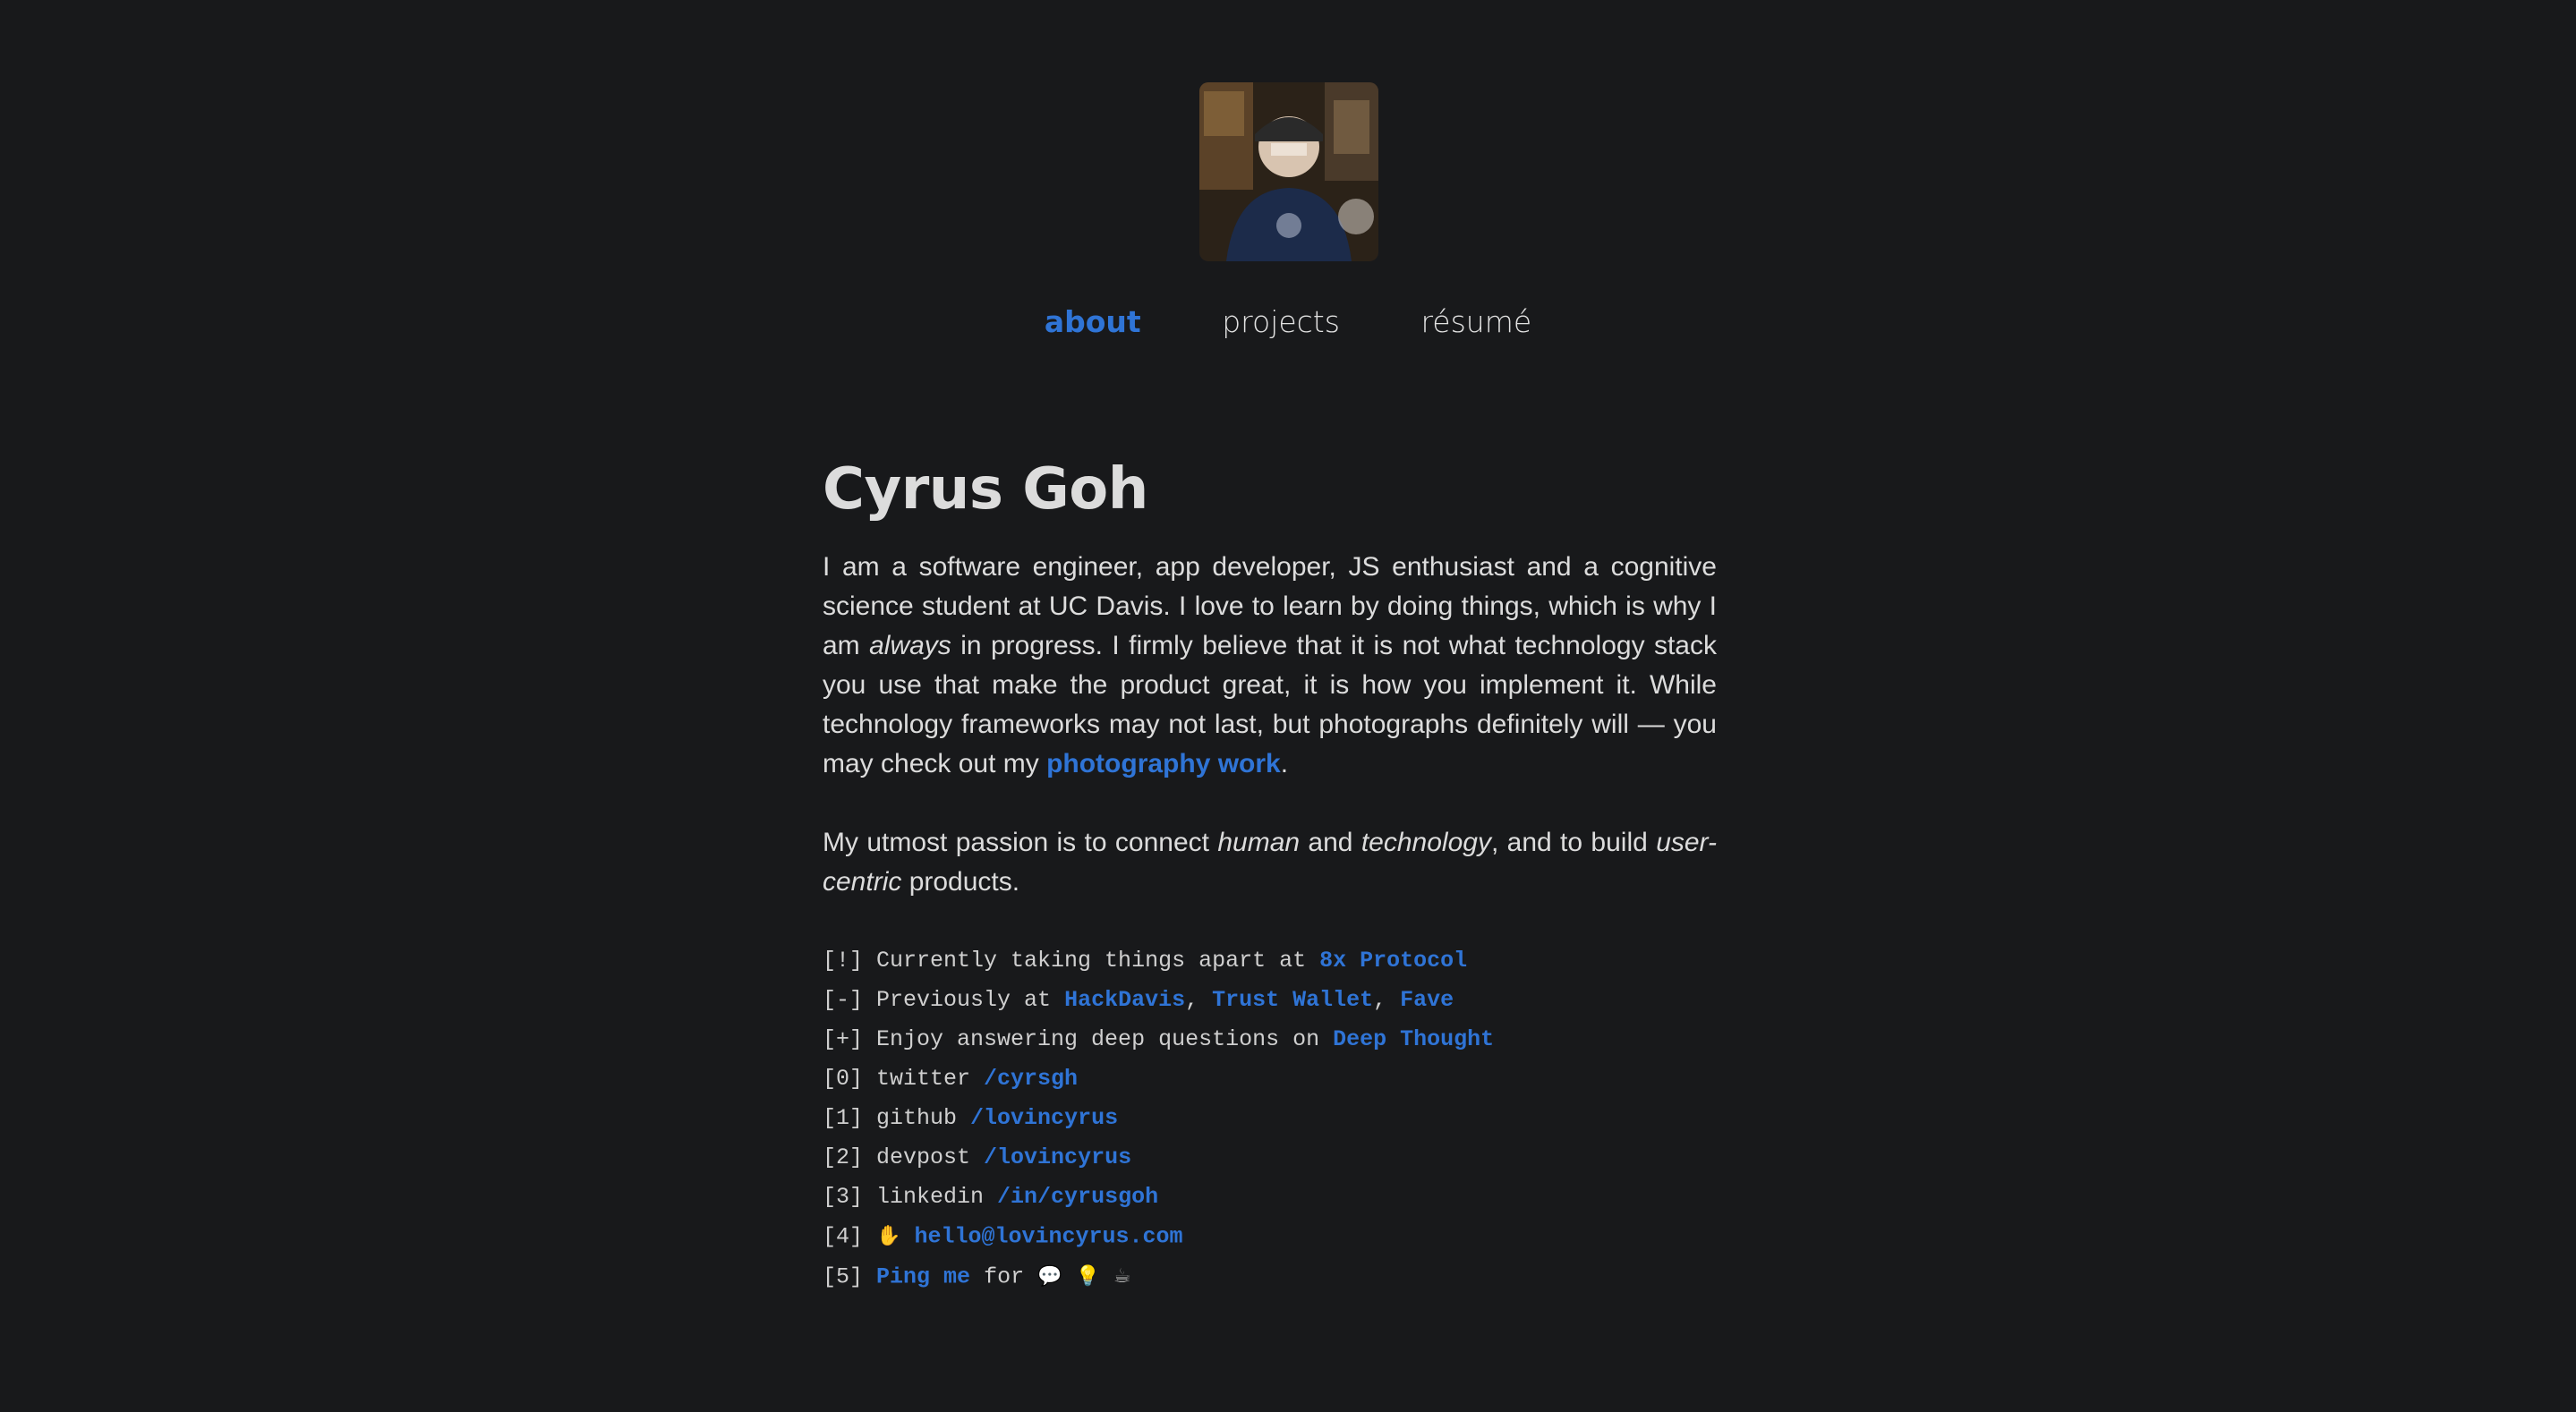 Image resolution: width=2576 pixels, height=1412 pixels. What do you see at coordinates (1393, 961) in the screenshot?
I see `link-8x-protocol: 8x Protocol` at bounding box center [1393, 961].